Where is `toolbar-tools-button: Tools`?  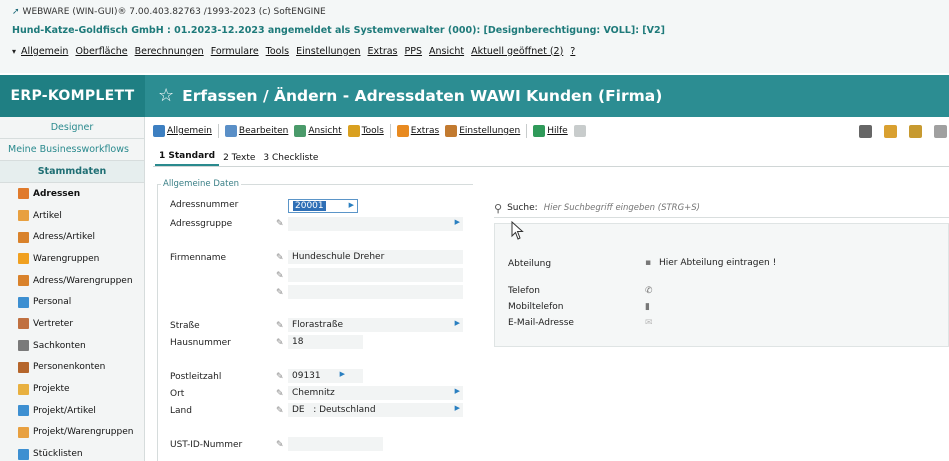 toolbar-tools-button: Tools is located at coordinates (365, 131).